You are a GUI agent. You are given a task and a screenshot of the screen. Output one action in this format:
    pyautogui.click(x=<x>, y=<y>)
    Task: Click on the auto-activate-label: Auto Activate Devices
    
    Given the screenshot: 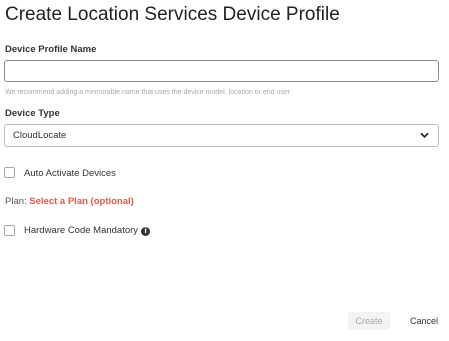 What is the action you would take?
    pyautogui.click(x=70, y=173)
    